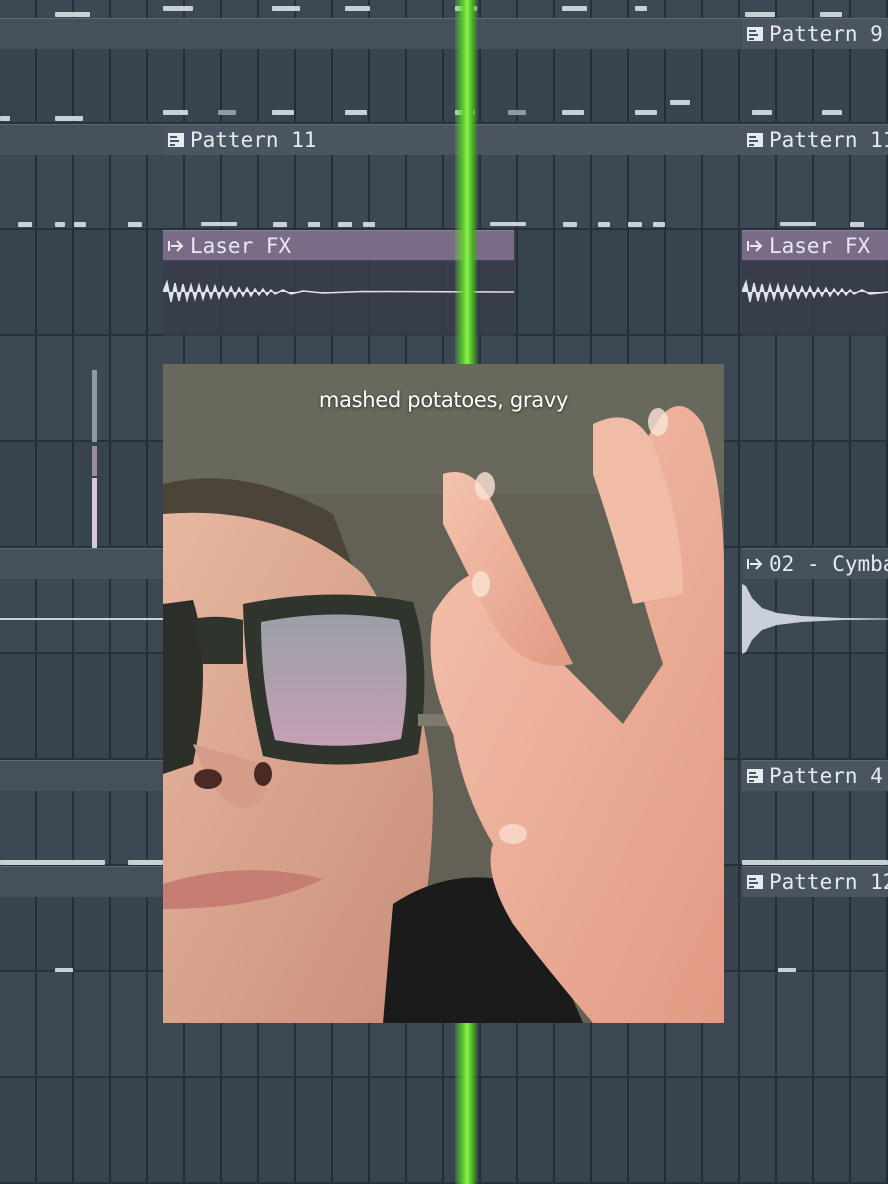 Image resolution: width=888 pixels, height=1184 pixels. What do you see at coordinates (443, 400) in the screenshot?
I see `video-caption: mashed potatoes, gravy` at bounding box center [443, 400].